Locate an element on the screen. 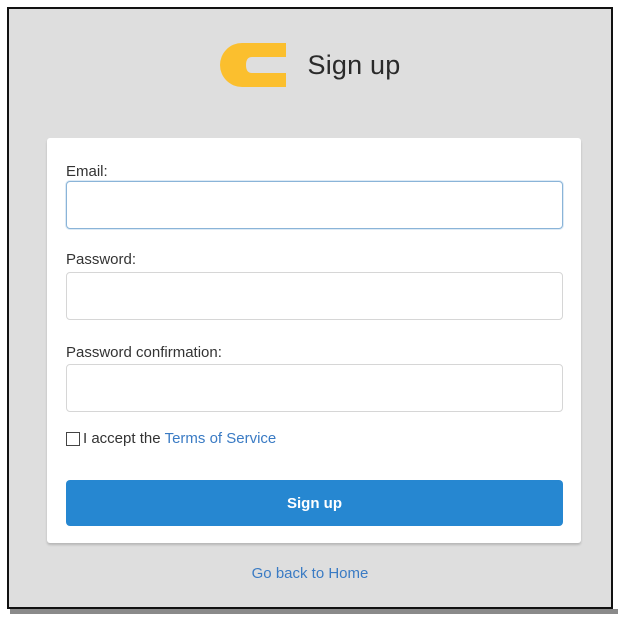 Image resolution: width=619 pixels, height=618 pixels. terms-row: I accept the Terms of Service is located at coordinates (171, 438).